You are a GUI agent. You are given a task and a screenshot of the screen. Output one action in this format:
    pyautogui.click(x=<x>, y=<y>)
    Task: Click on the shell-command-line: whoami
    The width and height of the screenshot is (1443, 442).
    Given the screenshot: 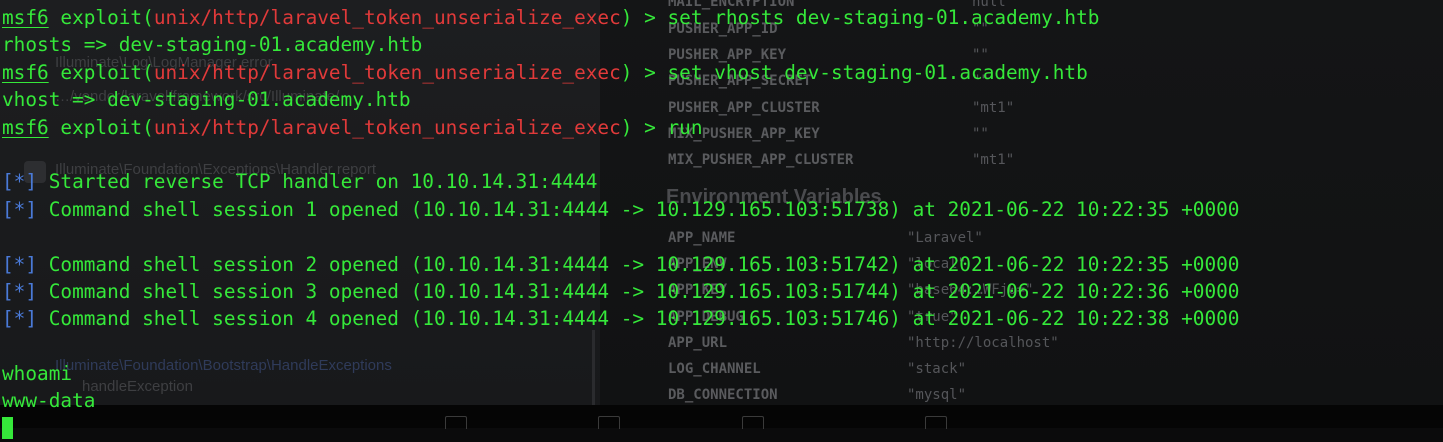 What is the action you would take?
    pyautogui.click(x=37, y=374)
    